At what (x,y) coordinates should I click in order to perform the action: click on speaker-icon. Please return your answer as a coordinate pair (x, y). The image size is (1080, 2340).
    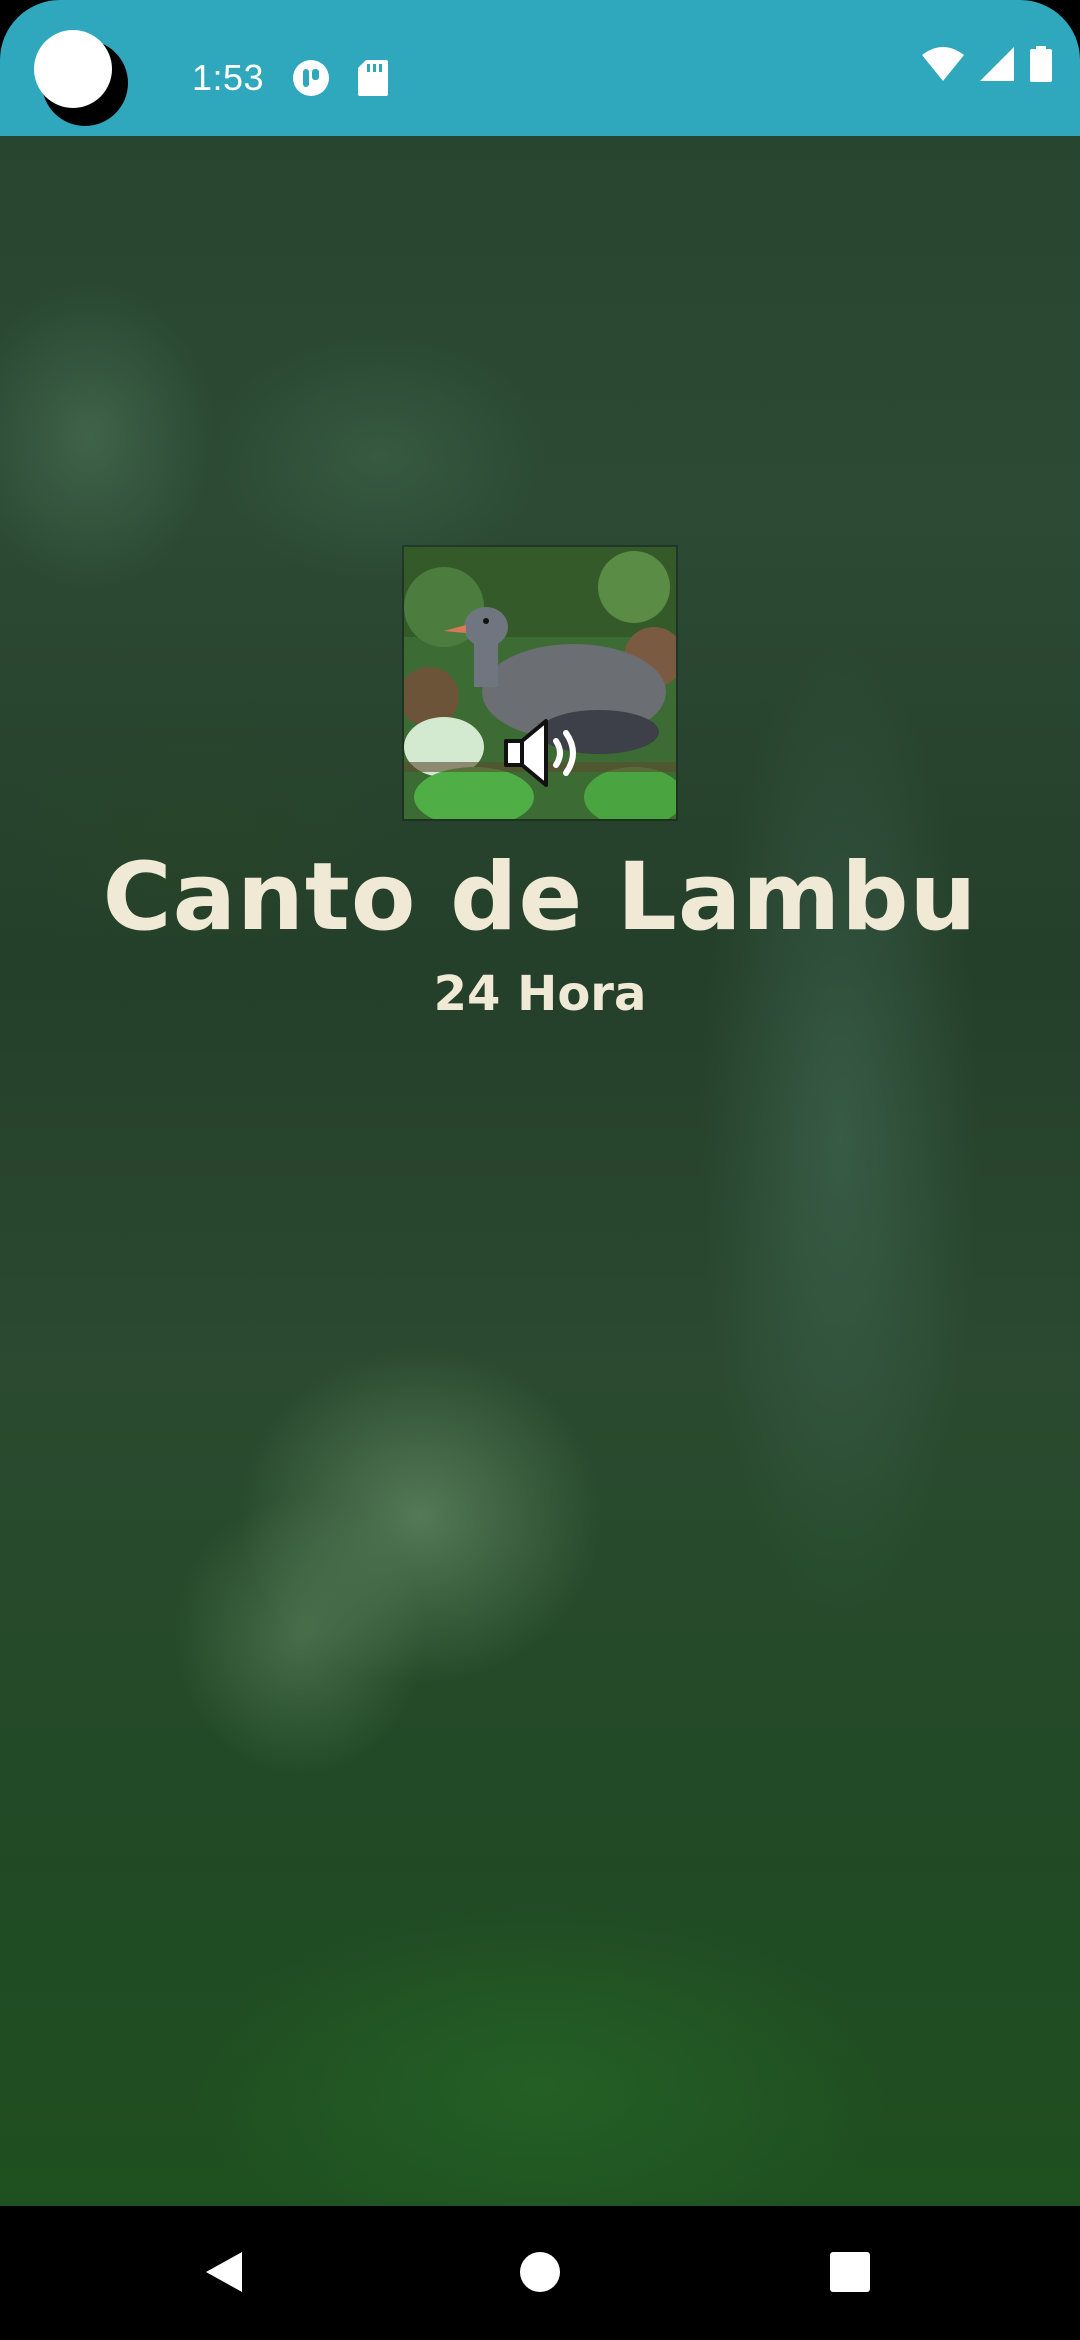
    Looking at the image, I should click on (542, 753).